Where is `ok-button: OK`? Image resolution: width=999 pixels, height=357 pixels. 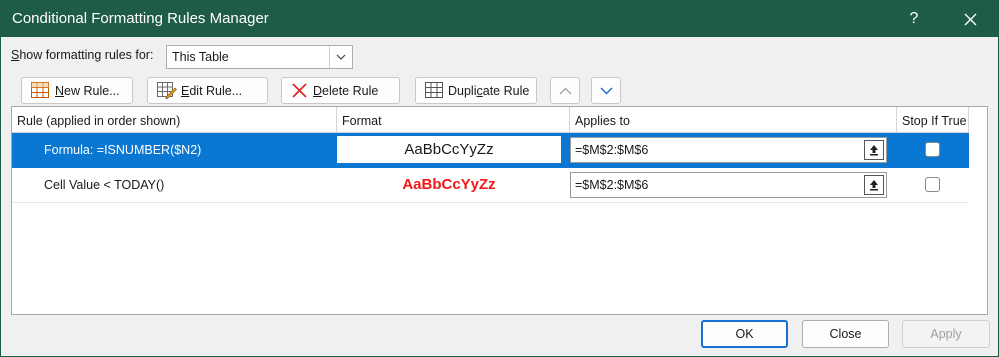 ok-button: OK is located at coordinates (744, 334).